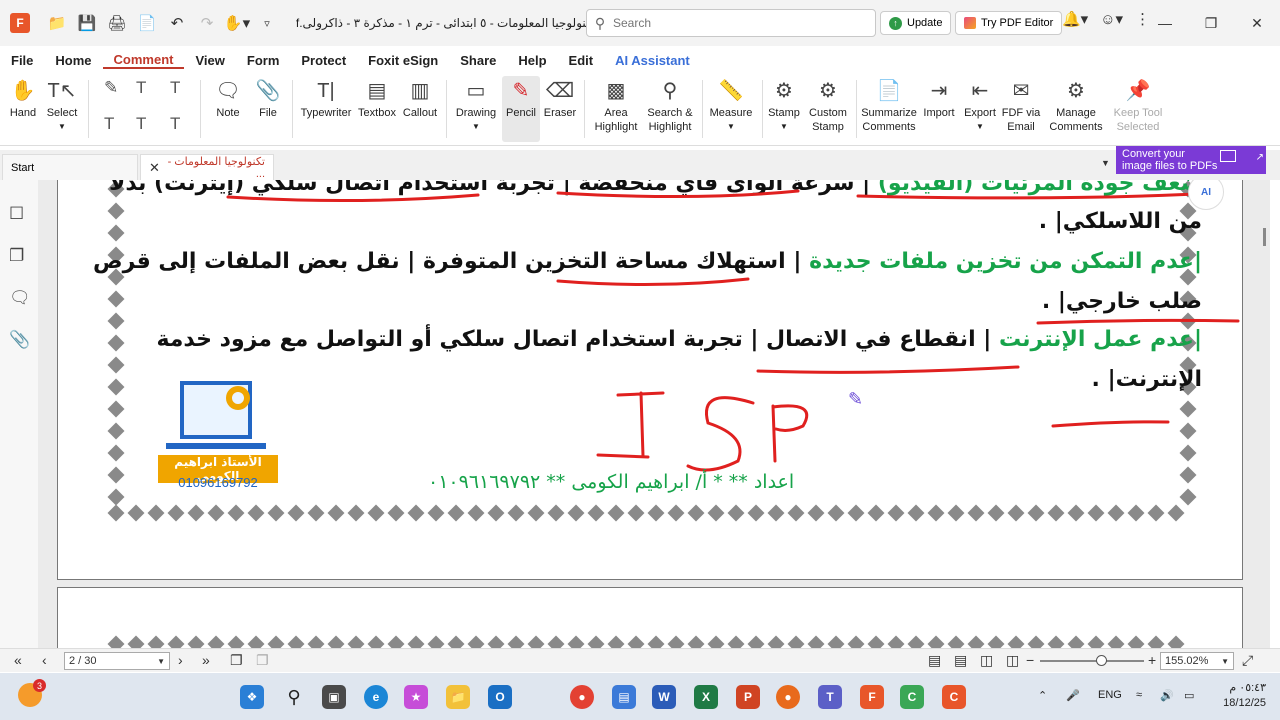 The width and height of the screenshot is (1280, 720). What do you see at coordinates (478, 60) in the screenshot?
I see `menu-share: Share` at bounding box center [478, 60].